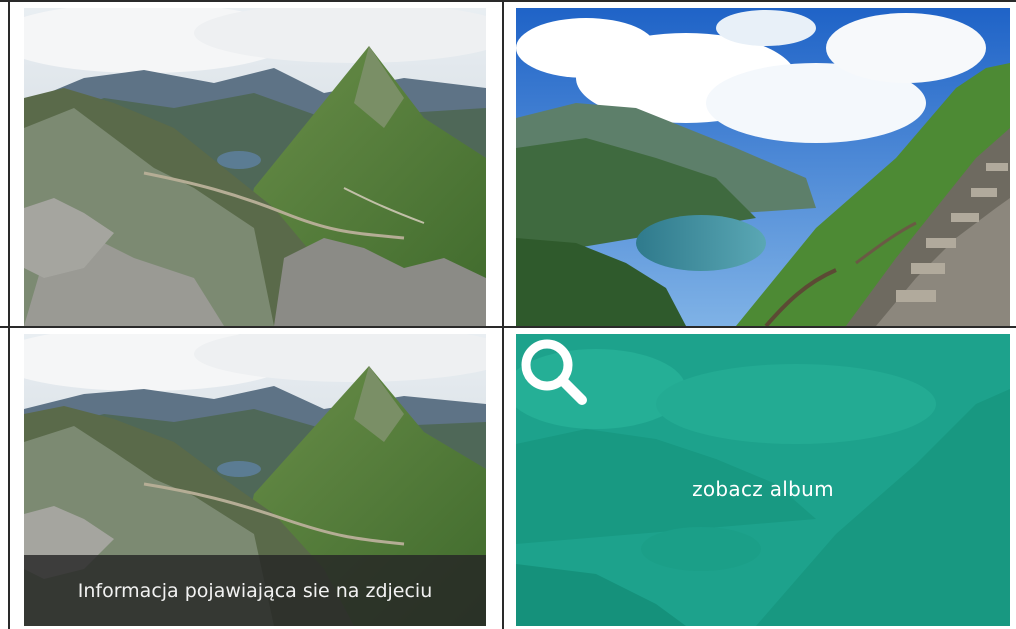 The height and width of the screenshot is (629, 1016). I want to click on photo-caption-bar: Informacja pojawiająca sie na zdjeciu, so click(255, 590).